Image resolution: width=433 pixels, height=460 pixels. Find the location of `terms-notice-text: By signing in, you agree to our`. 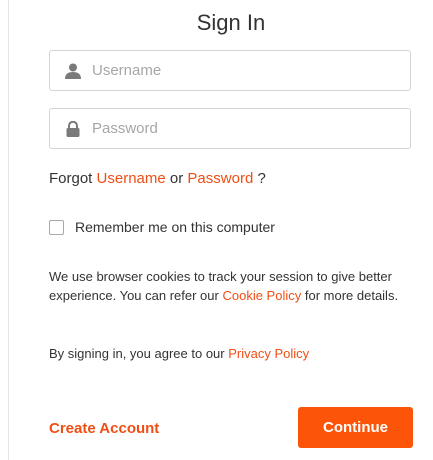

terms-notice-text: By signing in, you agree to our is located at coordinates (137, 353).